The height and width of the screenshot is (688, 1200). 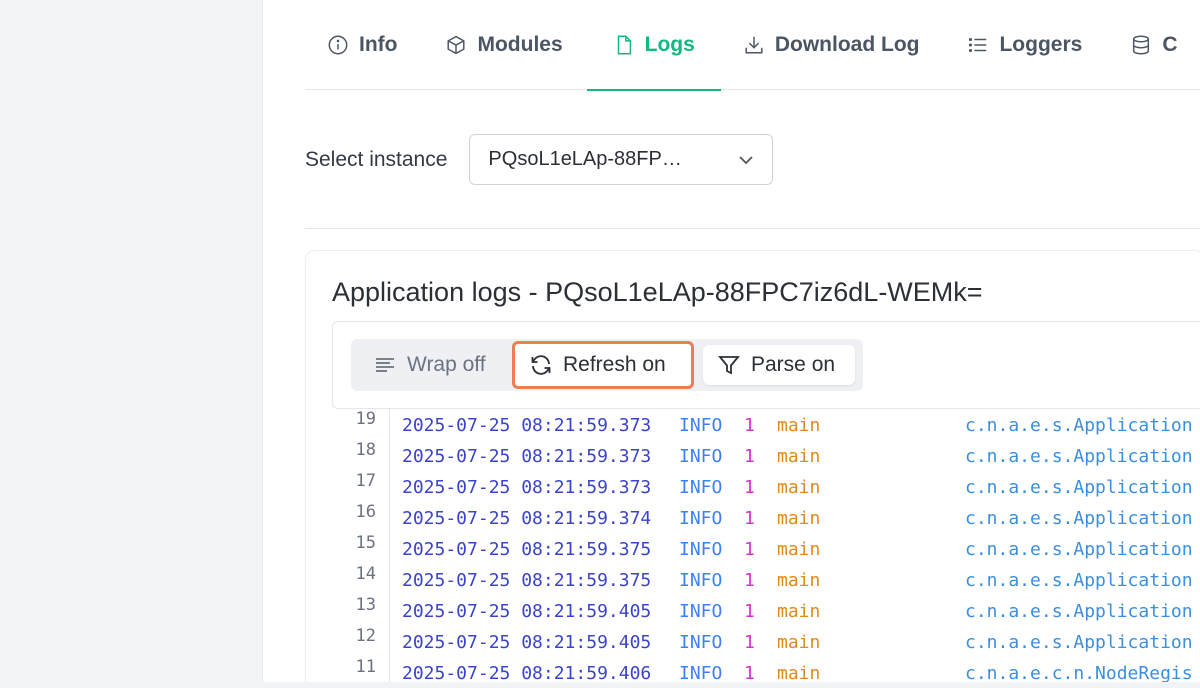 What do you see at coordinates (746, 160) in the screenshot?
I see `chevron-down-icon` at bounding box center [746, 160].